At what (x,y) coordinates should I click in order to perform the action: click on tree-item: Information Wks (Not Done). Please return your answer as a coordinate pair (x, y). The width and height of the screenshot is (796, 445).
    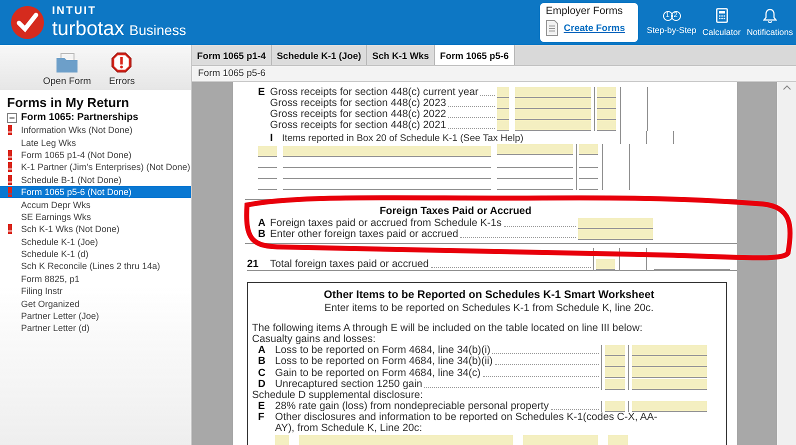
    Looking at the image, I should click on (95, 130).